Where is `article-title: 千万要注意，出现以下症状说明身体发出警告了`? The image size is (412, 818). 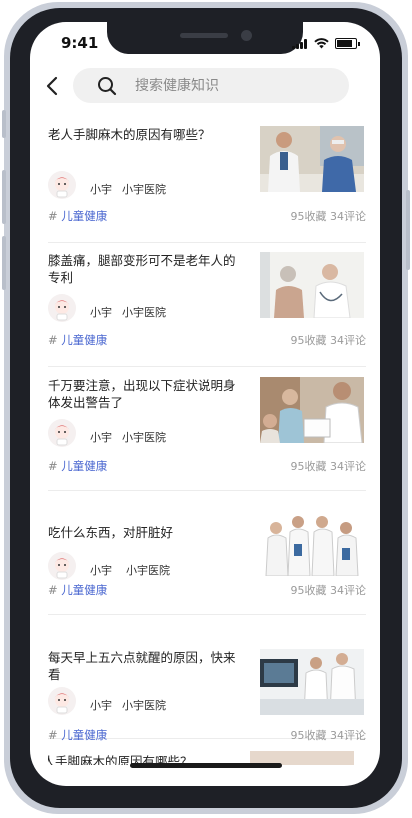
article-title: 千万要注意，出现以下症状说明身体发出警告了 is located at coordinates (144, 394).